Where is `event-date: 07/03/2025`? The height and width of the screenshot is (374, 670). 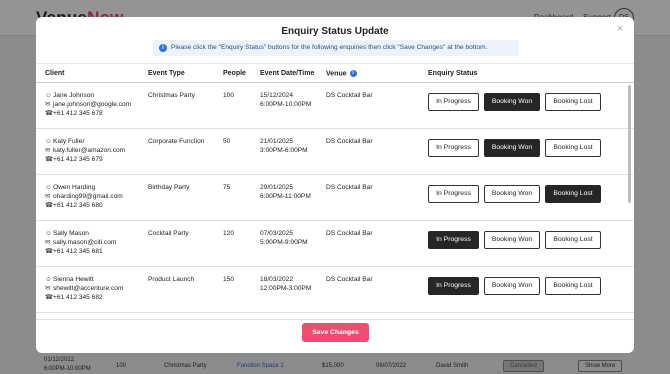 event-date: 07/03/2025 is located at coordinates (277, 233).